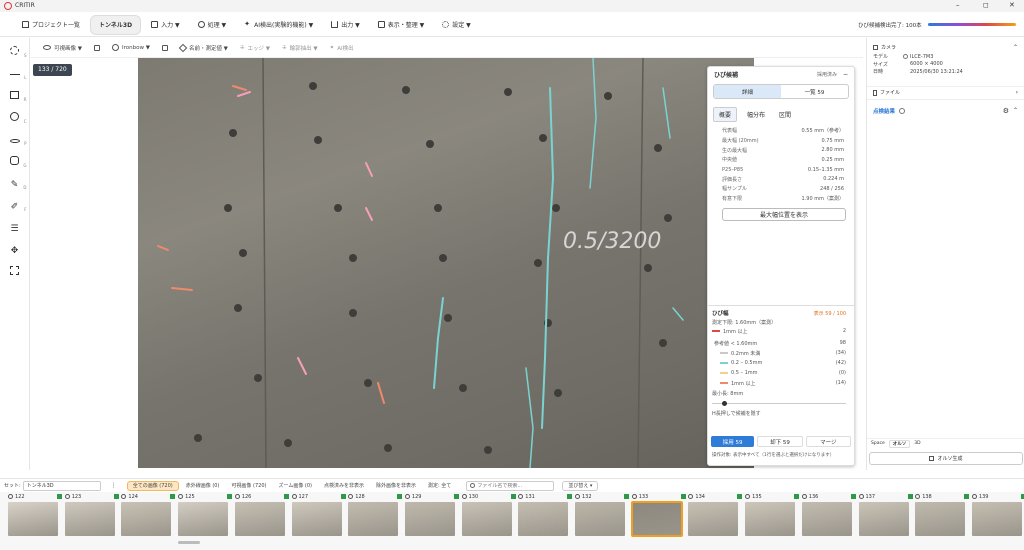 The image size is (1024, 550). Describe the element at coordinates (51, 25) in the screenshot. I see `menu-projects: プロジェクト一覧` at that location.